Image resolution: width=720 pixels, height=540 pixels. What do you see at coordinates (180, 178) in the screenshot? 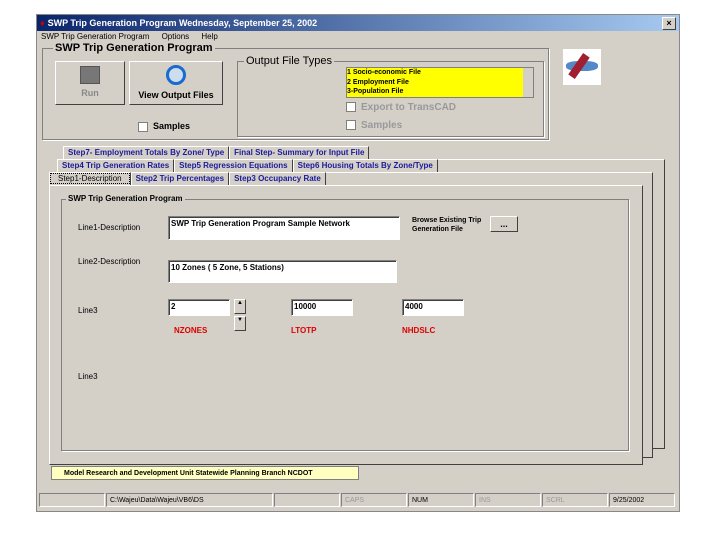
I see `tab-step2: Step2 Trip Percentages` at bounding box center [180, 178].